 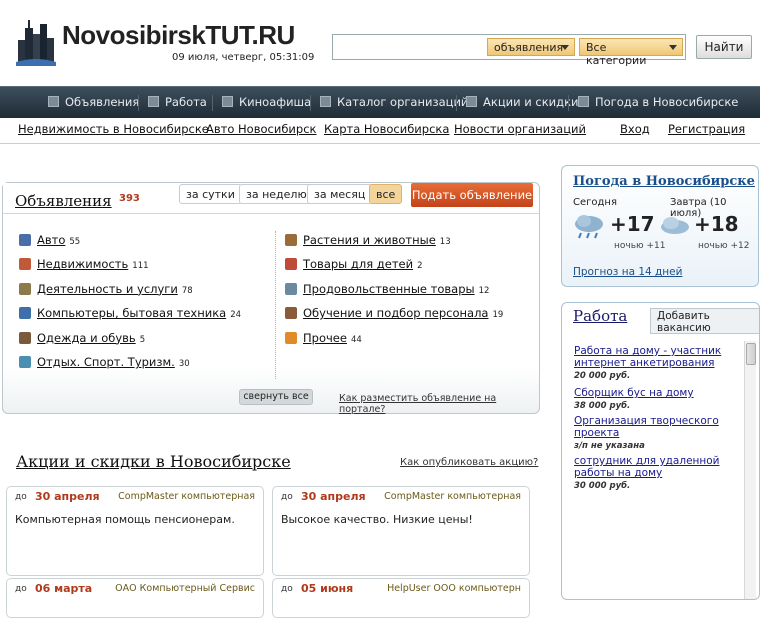 I want to click on ad-category: Продовольственные товары 12, so click(x=387, y=289).